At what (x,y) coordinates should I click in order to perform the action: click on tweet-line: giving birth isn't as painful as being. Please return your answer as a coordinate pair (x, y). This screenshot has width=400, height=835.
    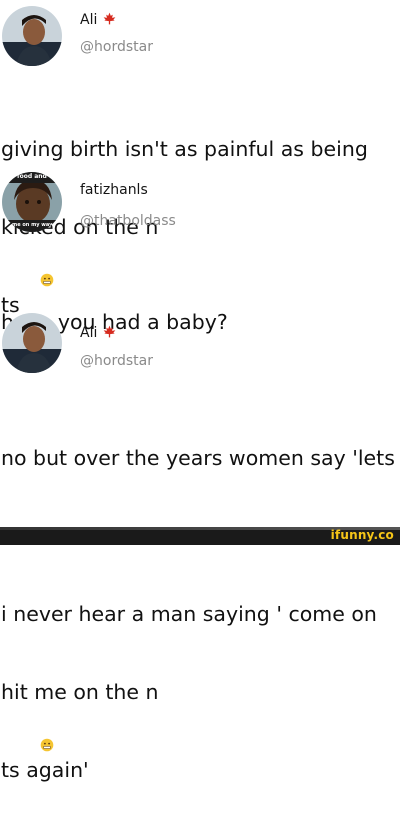
    Looking at the image, I should click on (184, 149).